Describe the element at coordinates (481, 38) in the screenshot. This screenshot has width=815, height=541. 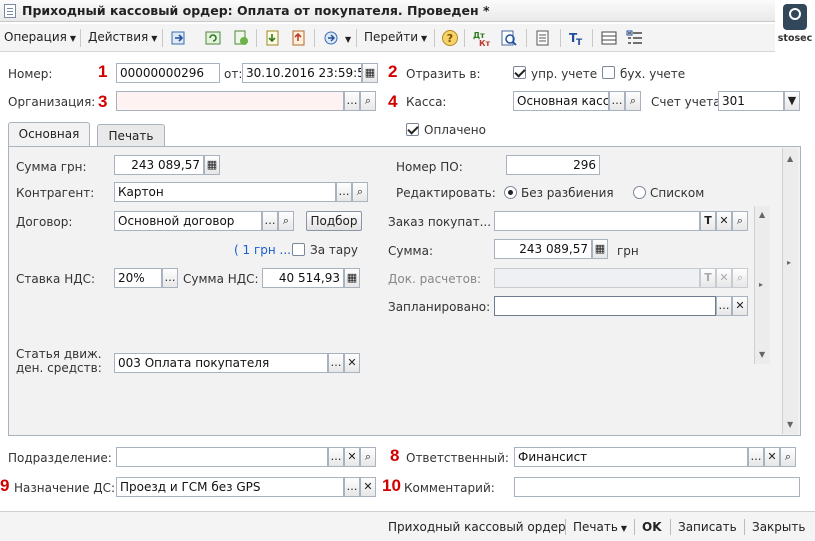
I see `debit-credit-icon: ДтКт` at that location.